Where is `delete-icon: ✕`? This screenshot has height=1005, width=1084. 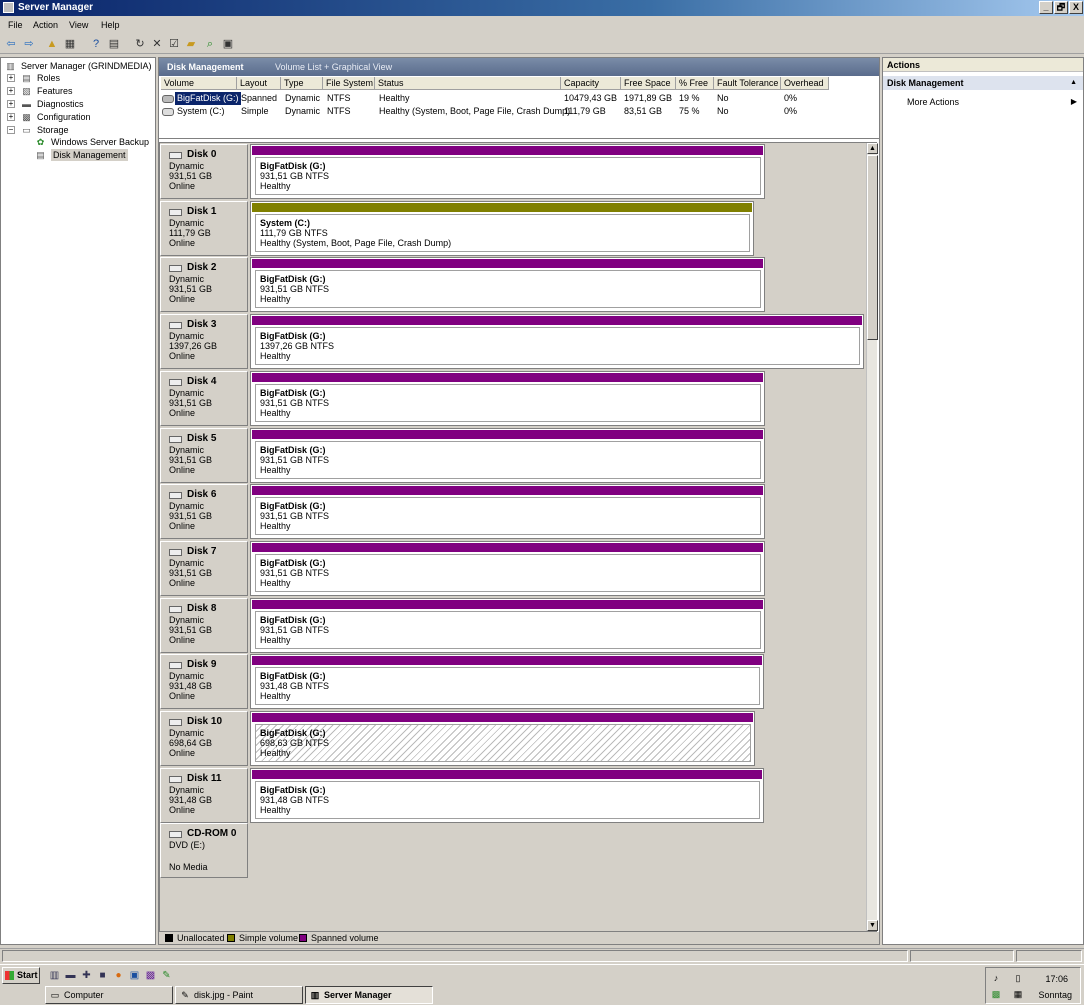
delete-icon: ✕ is located at coordinates (157, 44).